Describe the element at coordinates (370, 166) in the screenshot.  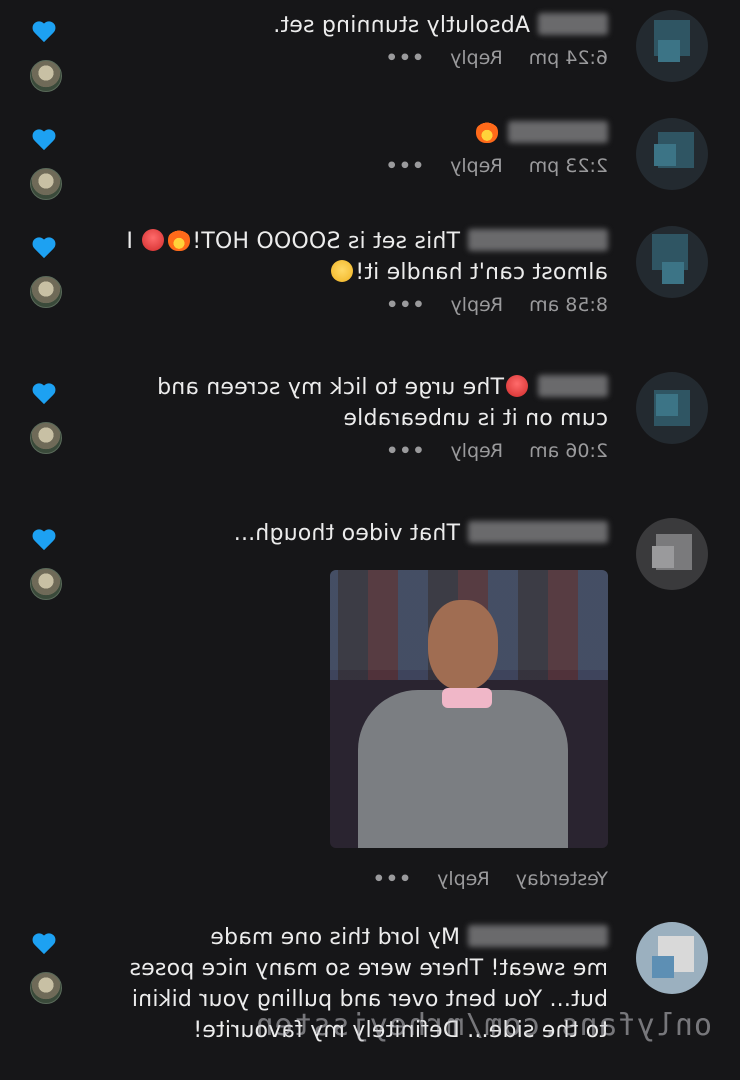
I see `comment-meta: 2:23 pm Reply •••` at that location.